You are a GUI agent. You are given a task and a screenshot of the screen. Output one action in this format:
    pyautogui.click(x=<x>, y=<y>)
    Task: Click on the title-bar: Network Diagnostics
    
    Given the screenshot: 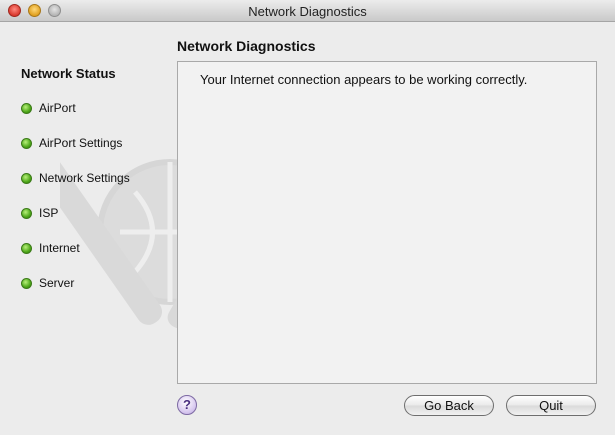 What is the action you would take?
    pyautogui.click(x=307, y=11)
    